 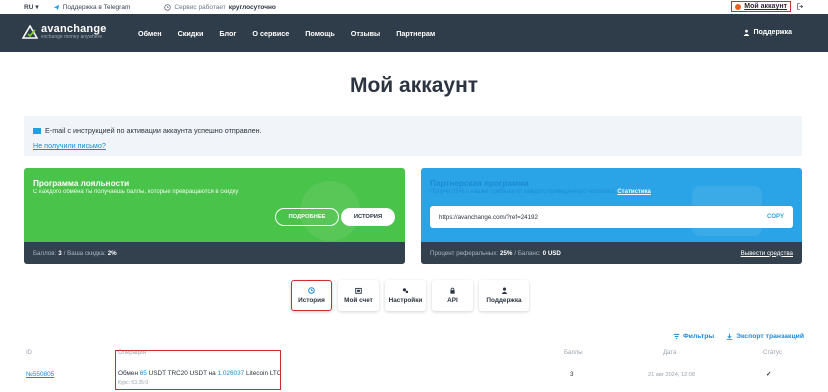 I want to click on site-logo: avanchange exchange money anywhere, so click(x=64, y=32).